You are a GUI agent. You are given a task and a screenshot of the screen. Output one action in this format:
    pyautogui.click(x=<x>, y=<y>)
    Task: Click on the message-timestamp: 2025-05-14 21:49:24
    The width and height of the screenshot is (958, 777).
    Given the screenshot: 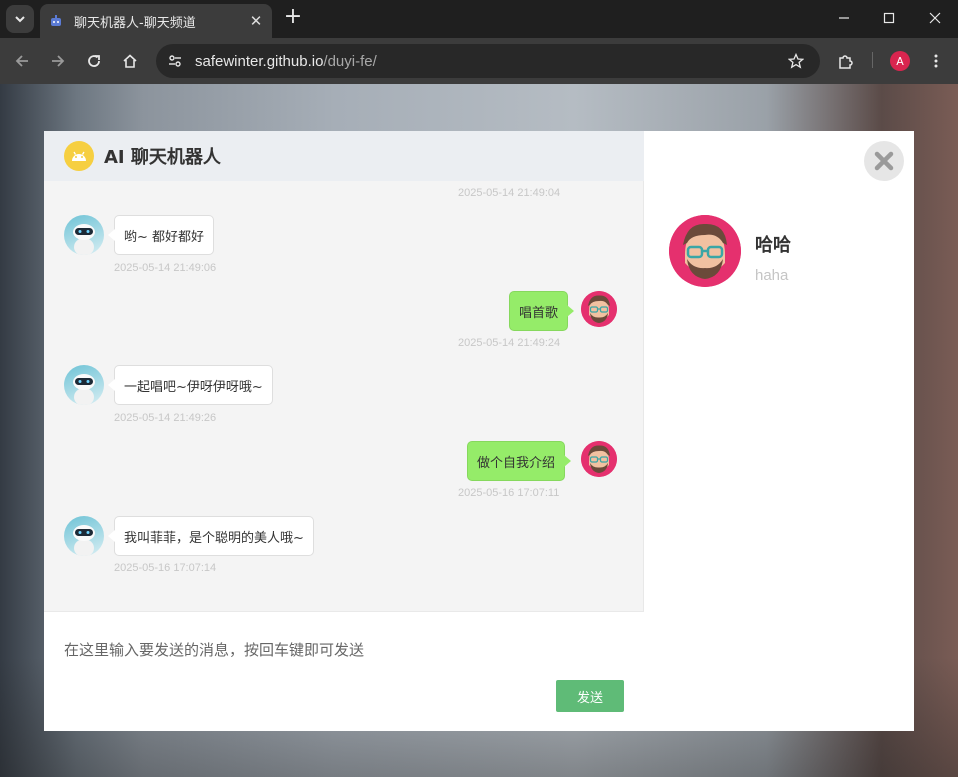 What is the action you would take?
    pyautogui.click(x=509, y=343)
    